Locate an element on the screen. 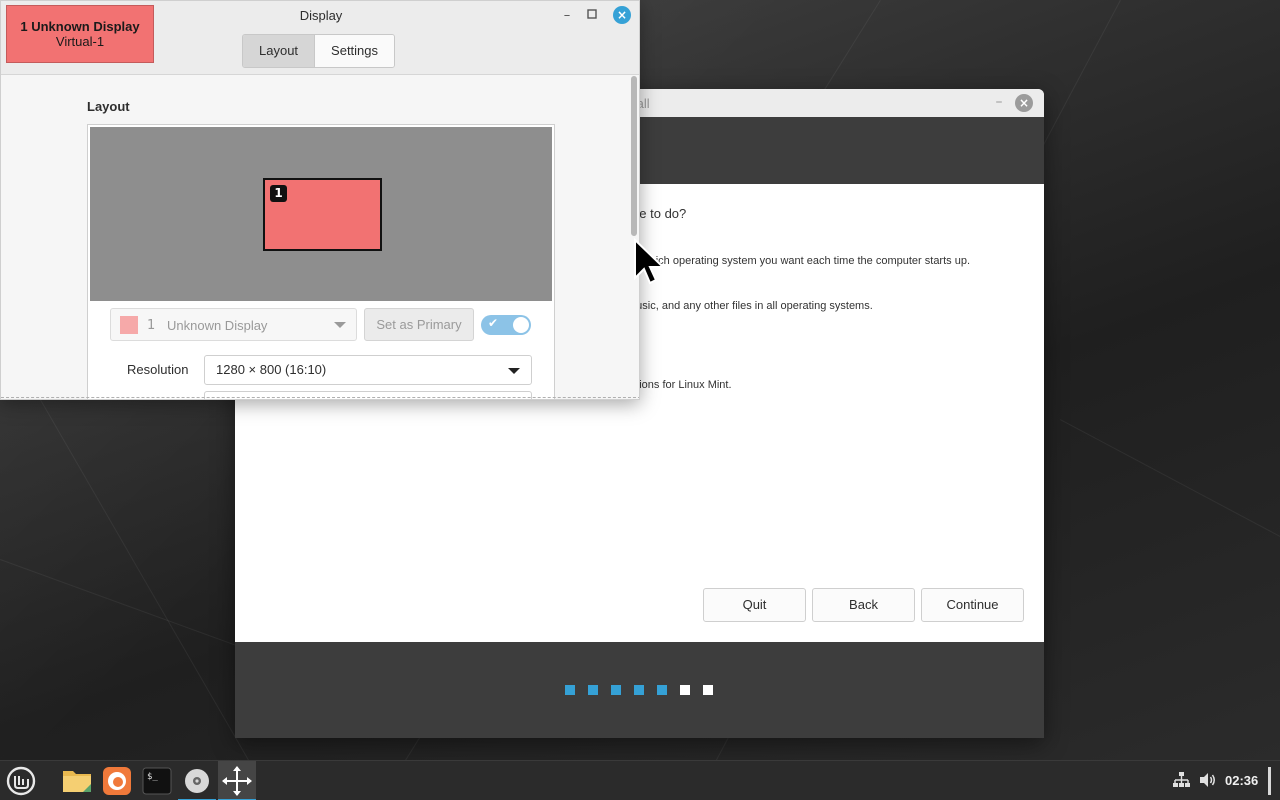 The image size is (1280, 800). taskbar: $_ 02:36 is located at coordinates (640, 780).